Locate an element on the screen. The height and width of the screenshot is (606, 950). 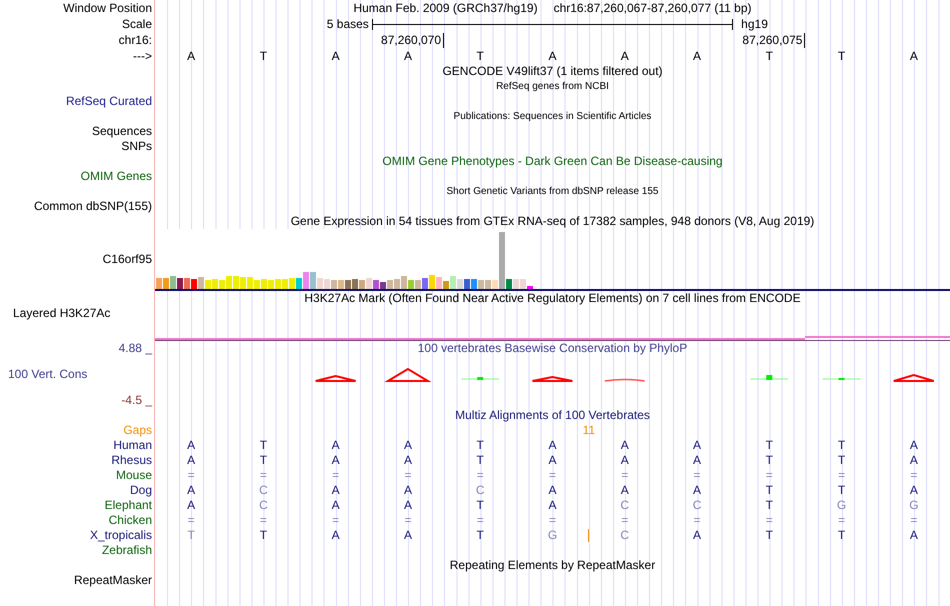
track-label: RefSeq Curated is located at coordinates (76, 101).